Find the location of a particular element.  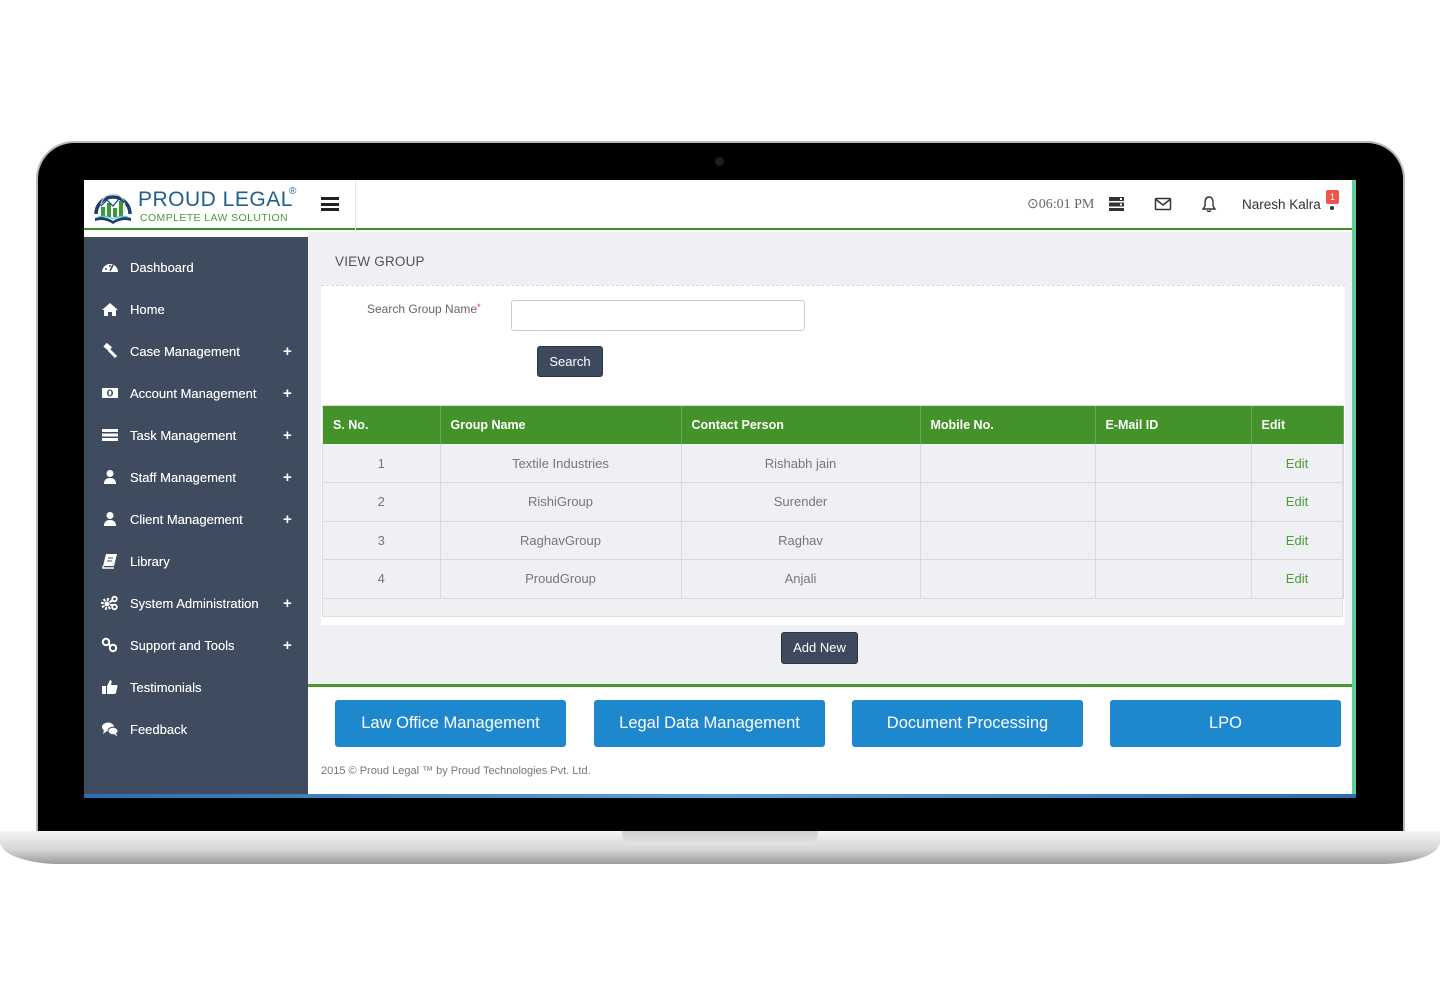

cell-sno: 1 is located at coordinates (382, 463).